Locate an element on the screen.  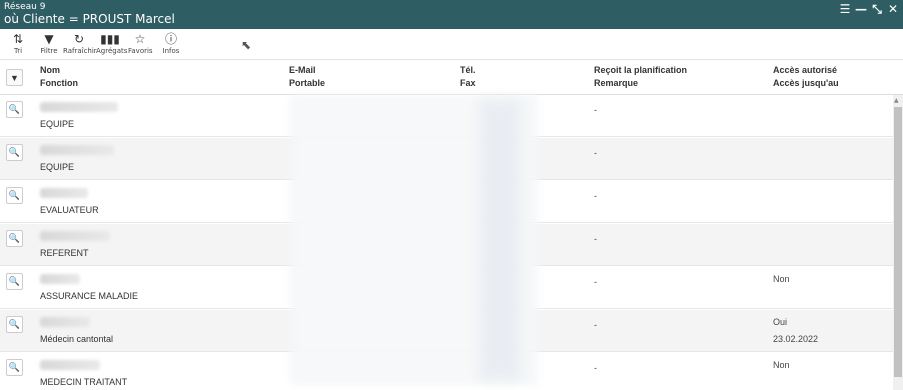
row-fonction: MEDECIN TRAITANT is located at coordinates (84, 382).